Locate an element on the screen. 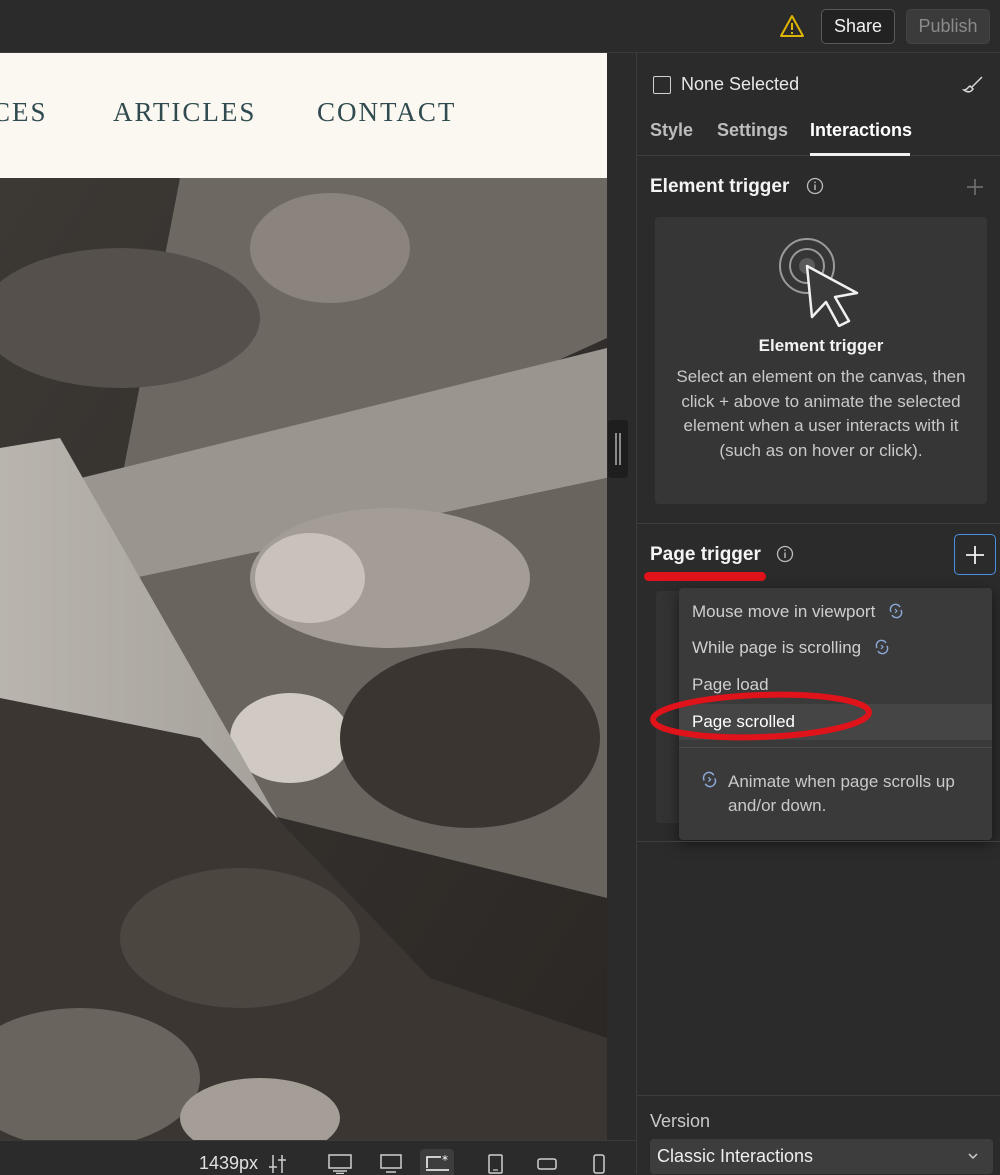  cursor-click-icon is located at coordinates (819, 282).